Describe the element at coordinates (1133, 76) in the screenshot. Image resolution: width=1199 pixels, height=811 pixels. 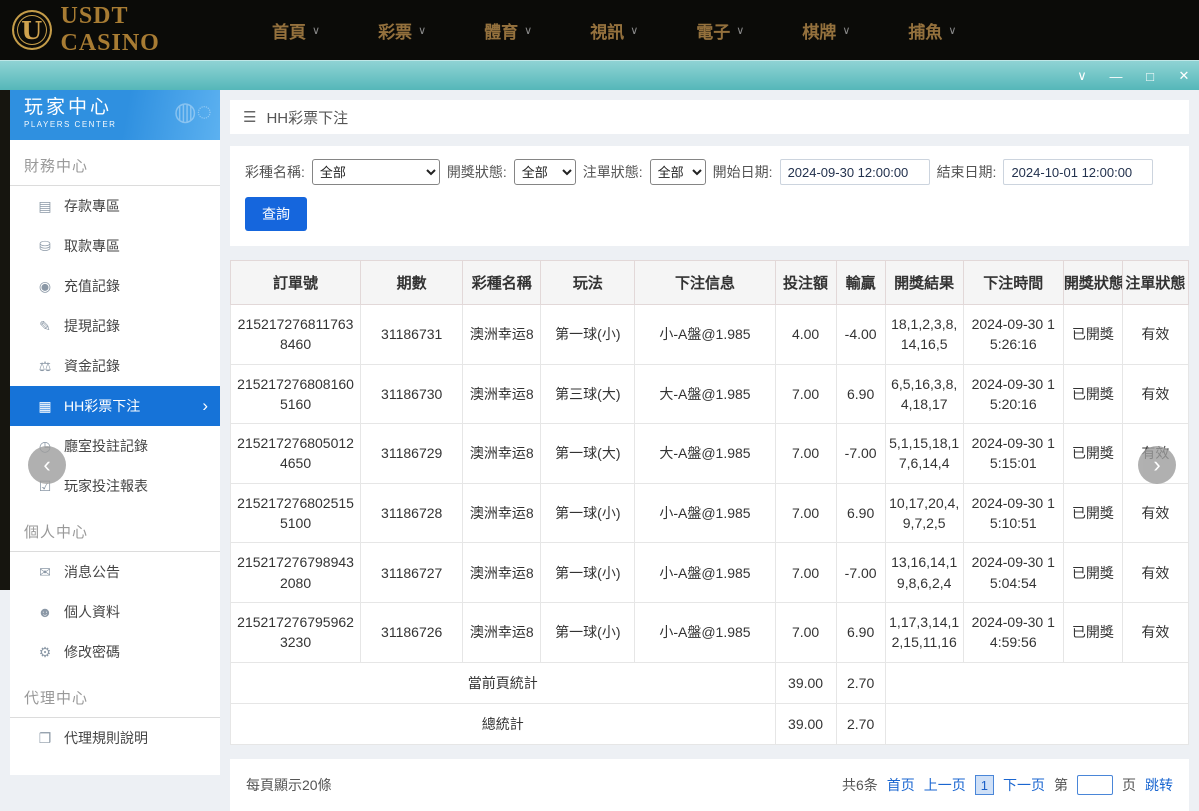
I see `window-controls: ∨ — □ ✕` at that location.